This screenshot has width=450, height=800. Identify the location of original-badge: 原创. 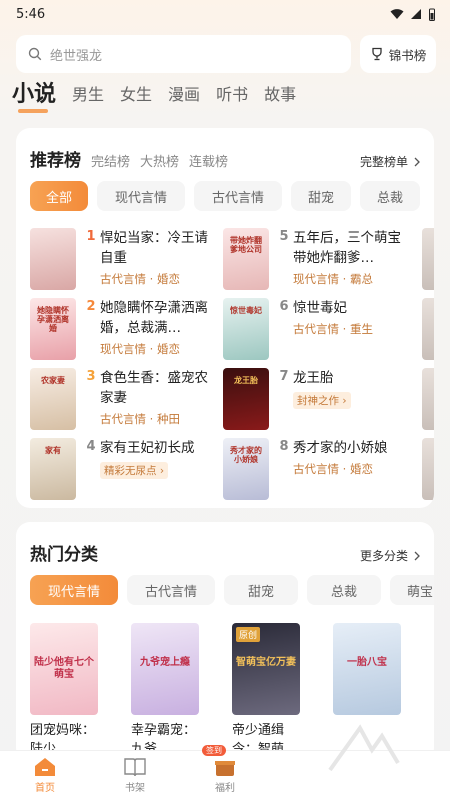
(248, 634).